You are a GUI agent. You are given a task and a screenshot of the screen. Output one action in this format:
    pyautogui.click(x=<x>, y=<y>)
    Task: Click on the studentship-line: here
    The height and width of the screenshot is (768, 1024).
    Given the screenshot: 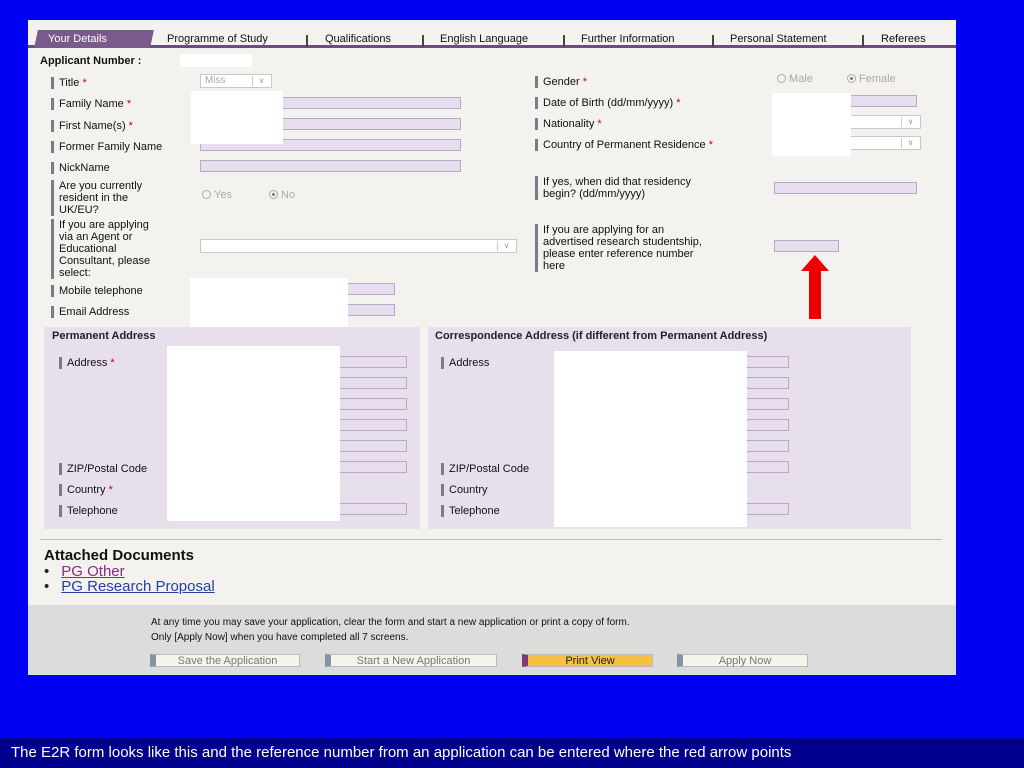 What is the action you would take?
    pyautogui.click(x=554, y=266)
    